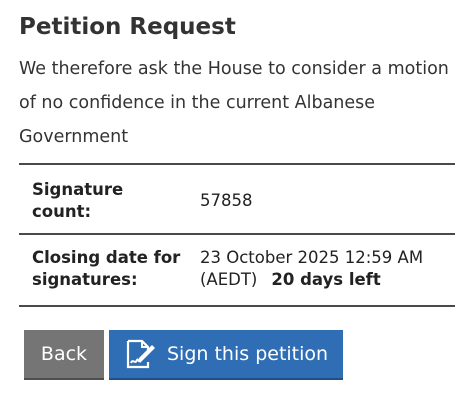 The image size is (474, 407). Describe the element at coordinates (106, 268) in the screenshot. I see `closing-date-label: Closing date for signatures:` at that location.